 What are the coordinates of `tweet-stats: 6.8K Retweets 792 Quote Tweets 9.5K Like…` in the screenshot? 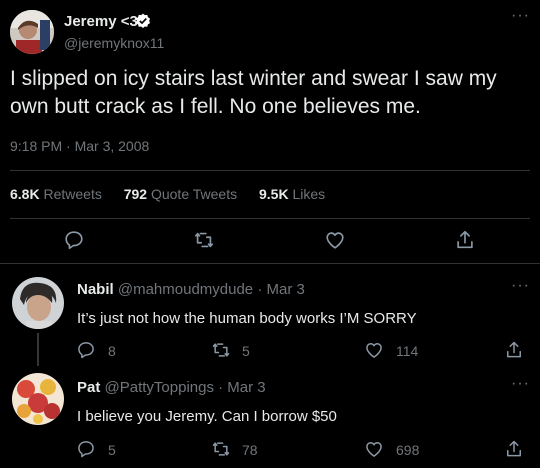 It's located at (167, 194).